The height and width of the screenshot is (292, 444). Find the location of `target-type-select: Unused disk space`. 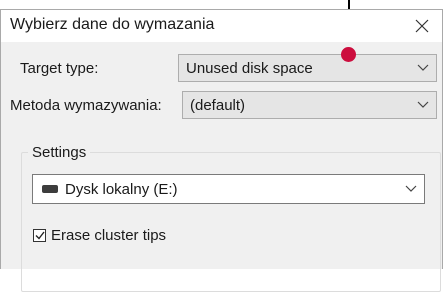

target-type-select: Unused disk space is located at coordinates (307, 68).